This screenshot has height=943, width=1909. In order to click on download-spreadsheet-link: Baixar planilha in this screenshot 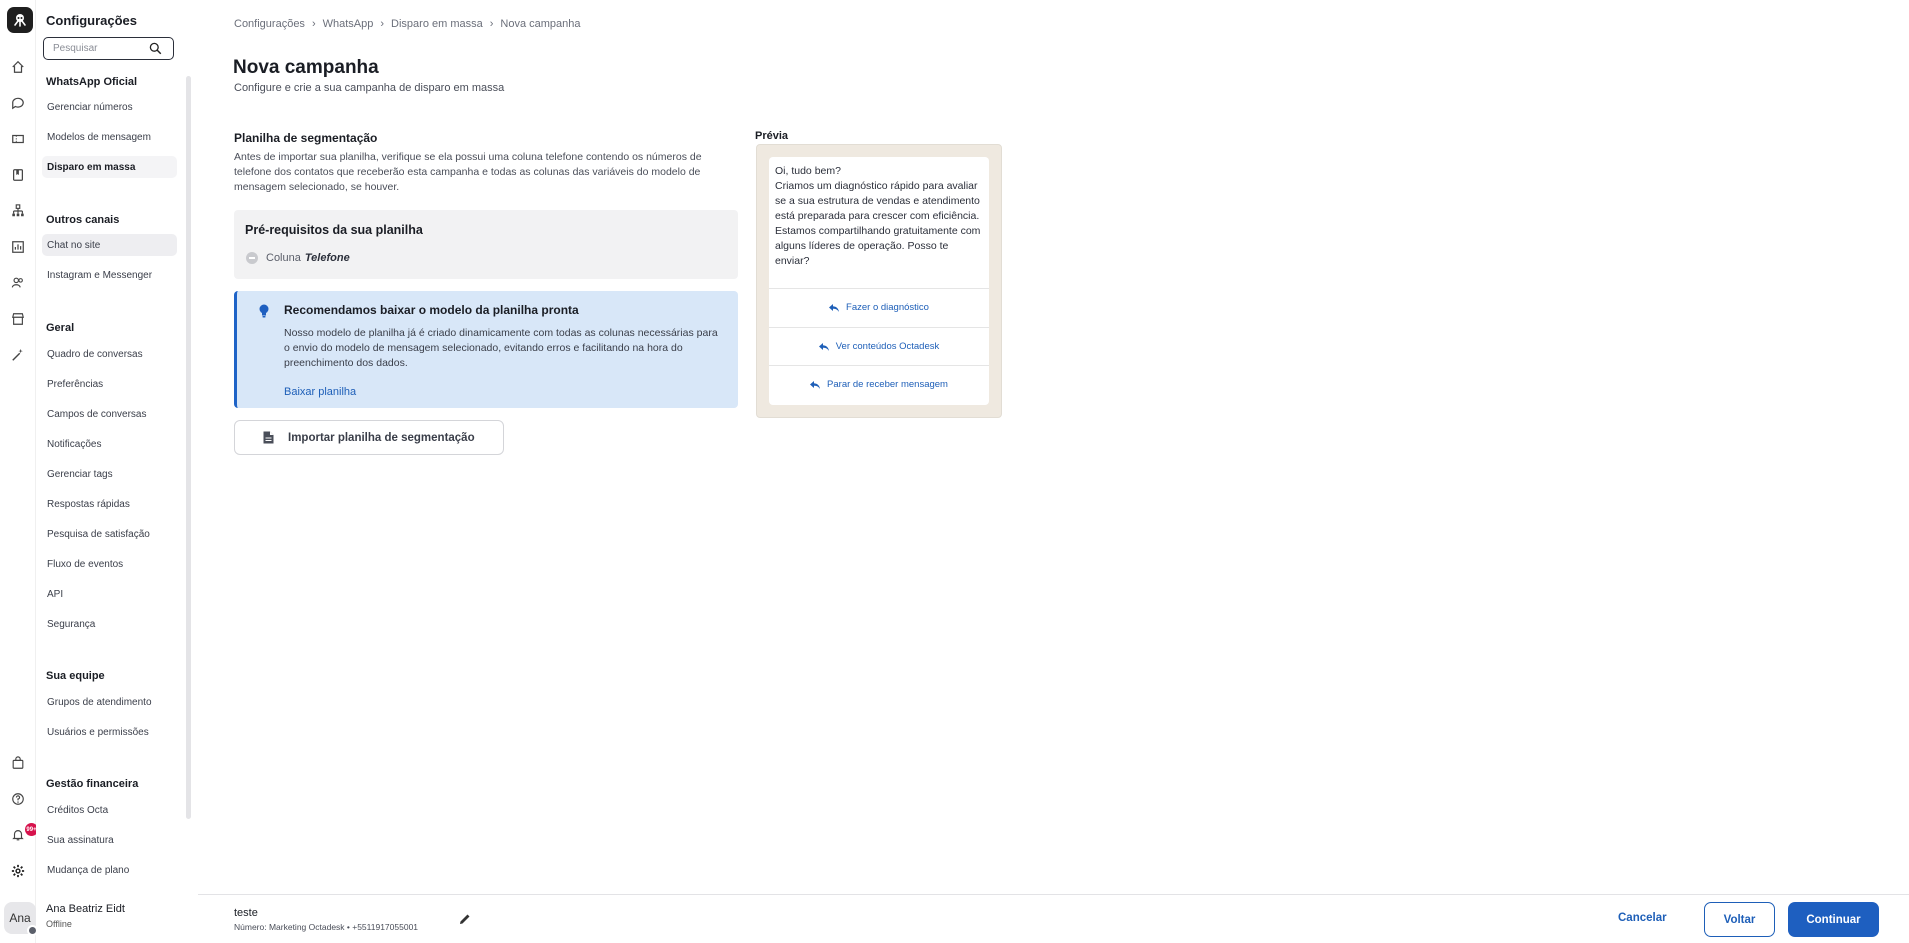, I will do `click(320, 392)`.